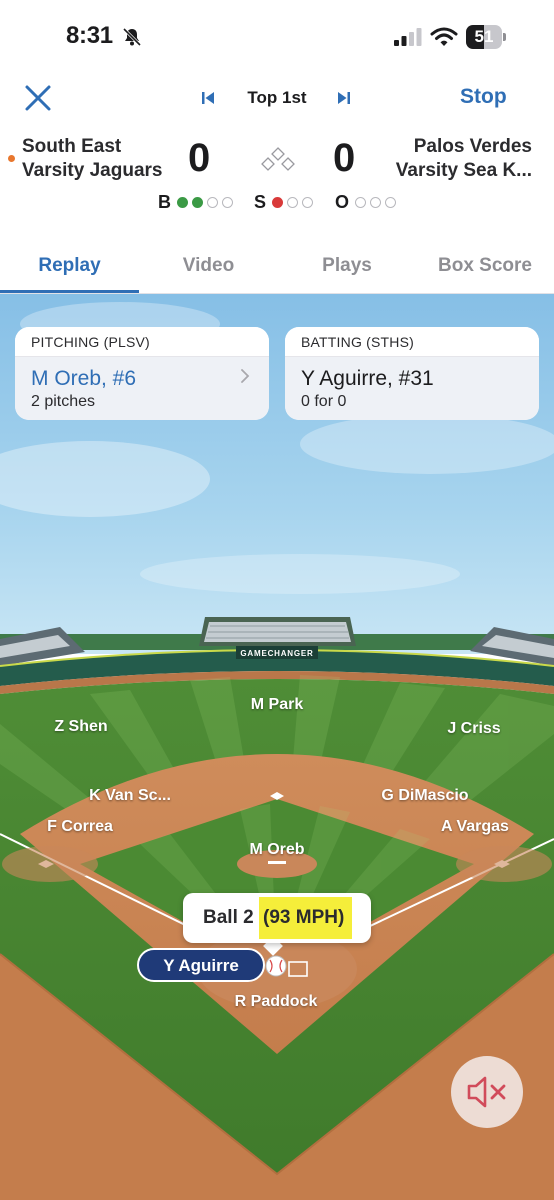 The height and width of the screenshot is (1200, 554). I want to click on pitch-result: Ball 2, so click(228, 917).